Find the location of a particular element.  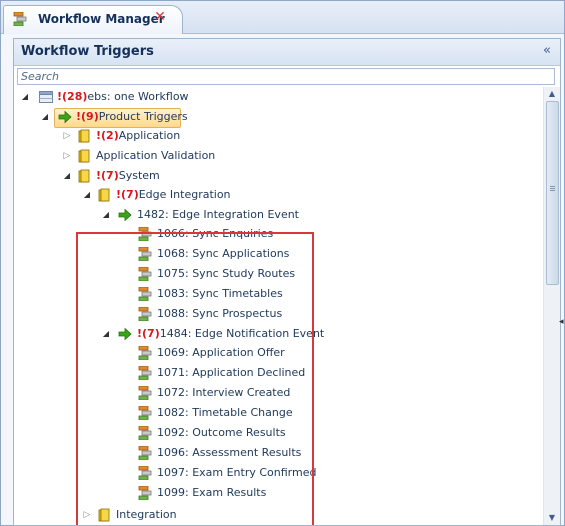

tree-node-workflow: 1066: Sync Enquiries is located at coordinates (164, 234).